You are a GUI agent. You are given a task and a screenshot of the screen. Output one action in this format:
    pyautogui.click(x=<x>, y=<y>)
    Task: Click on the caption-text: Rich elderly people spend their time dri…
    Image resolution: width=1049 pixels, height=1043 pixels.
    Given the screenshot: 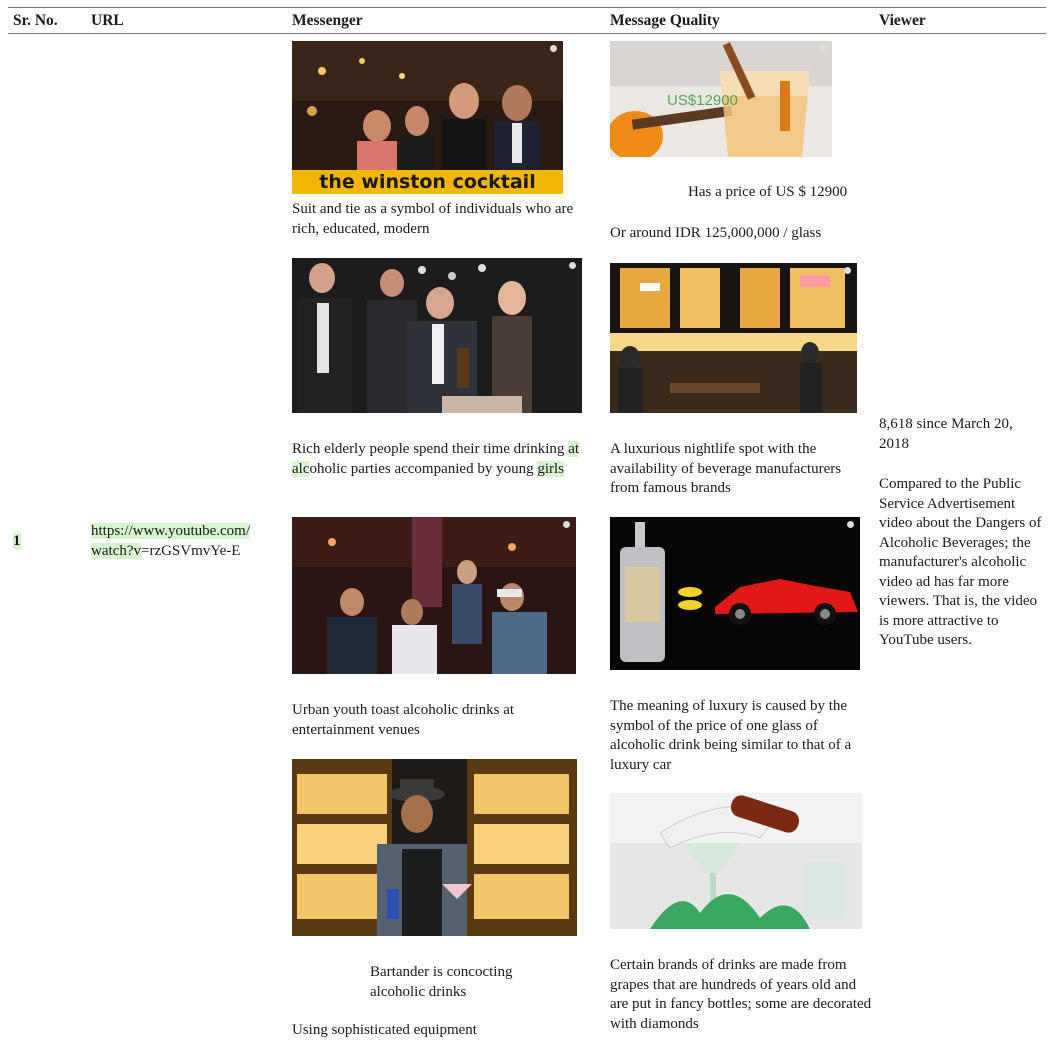 What is the action you would take?
    pyautogui.click(x=430, y=449)
    